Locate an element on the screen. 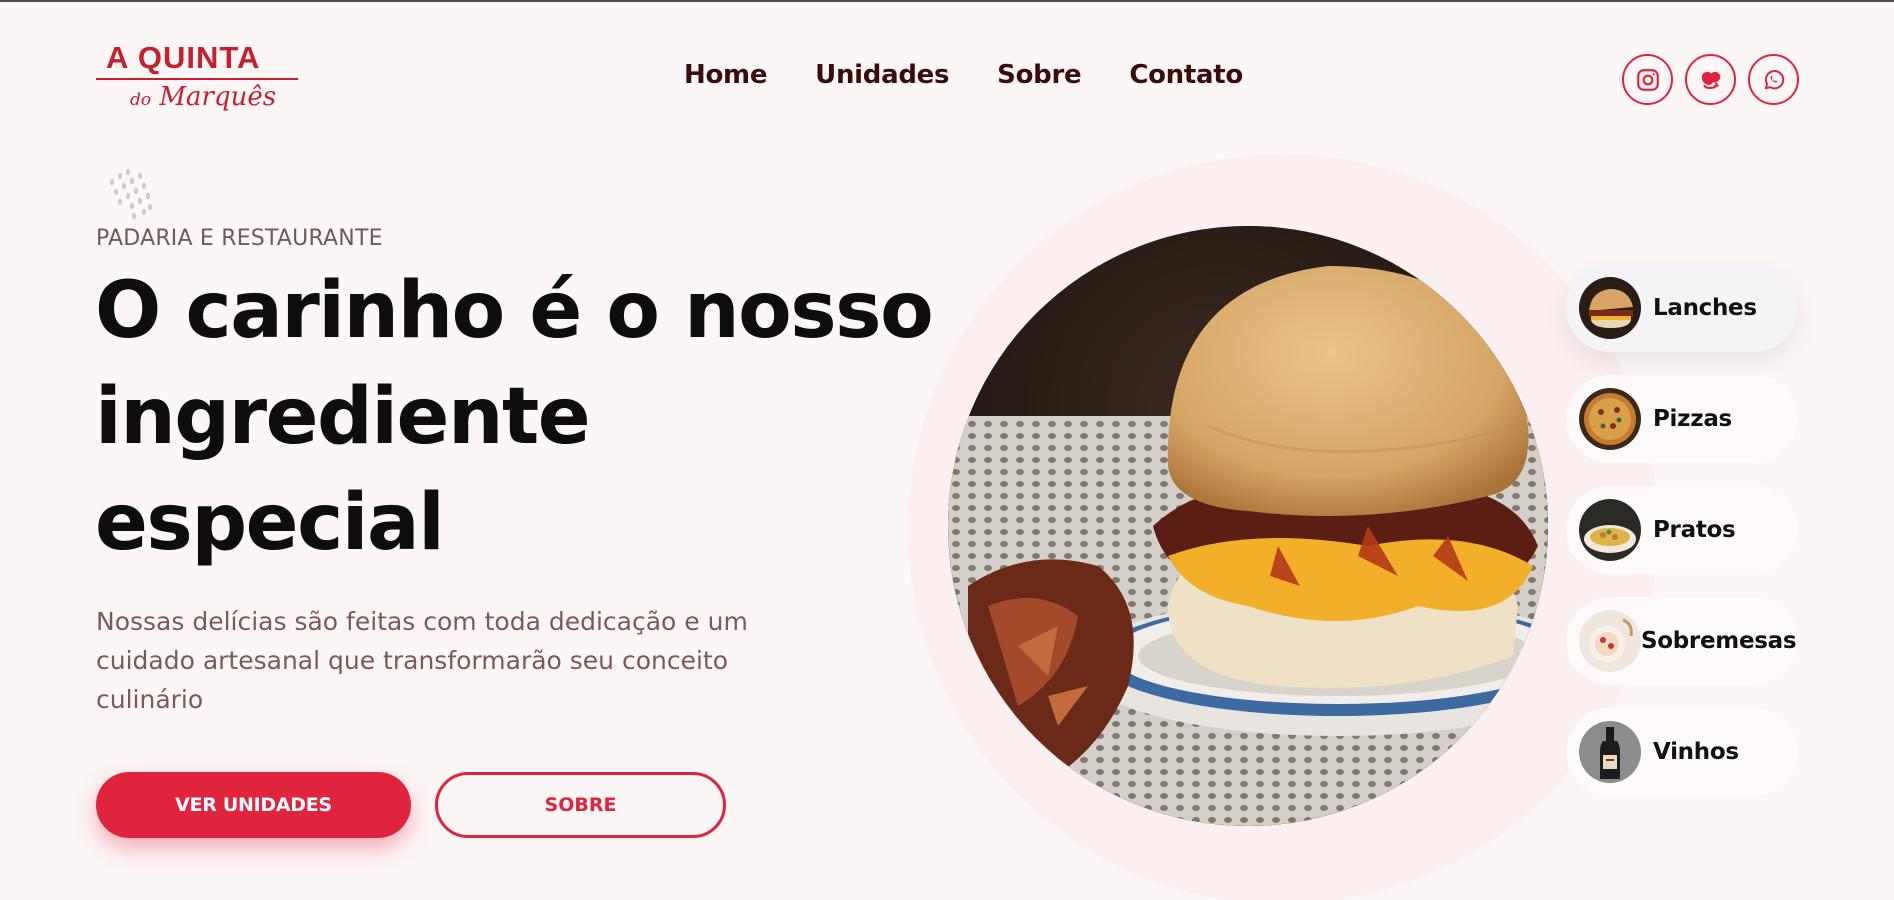  category-pizzas: Pizzas is located at coordinates (1682, 419).